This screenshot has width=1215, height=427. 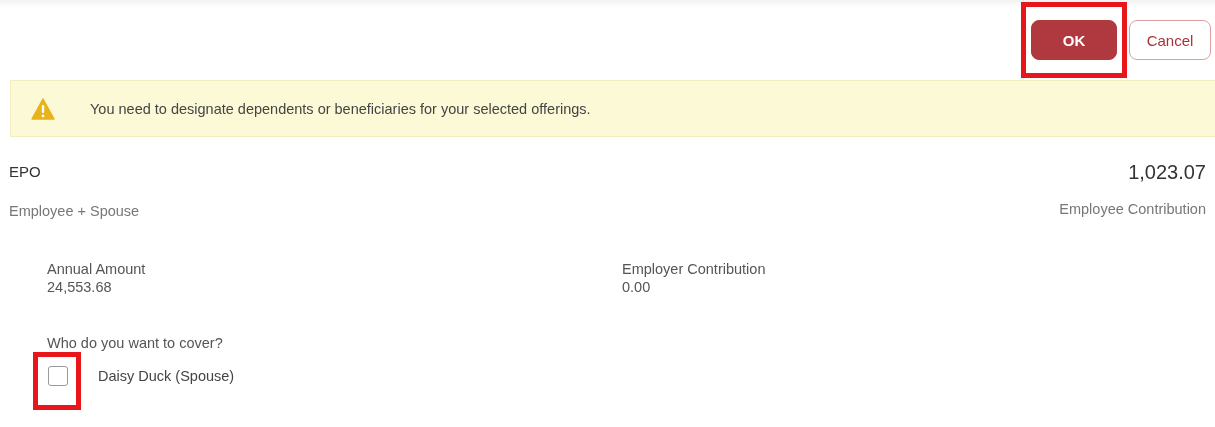 I want to click on detail-label: Annual Amount, so click(x=97, y=269).